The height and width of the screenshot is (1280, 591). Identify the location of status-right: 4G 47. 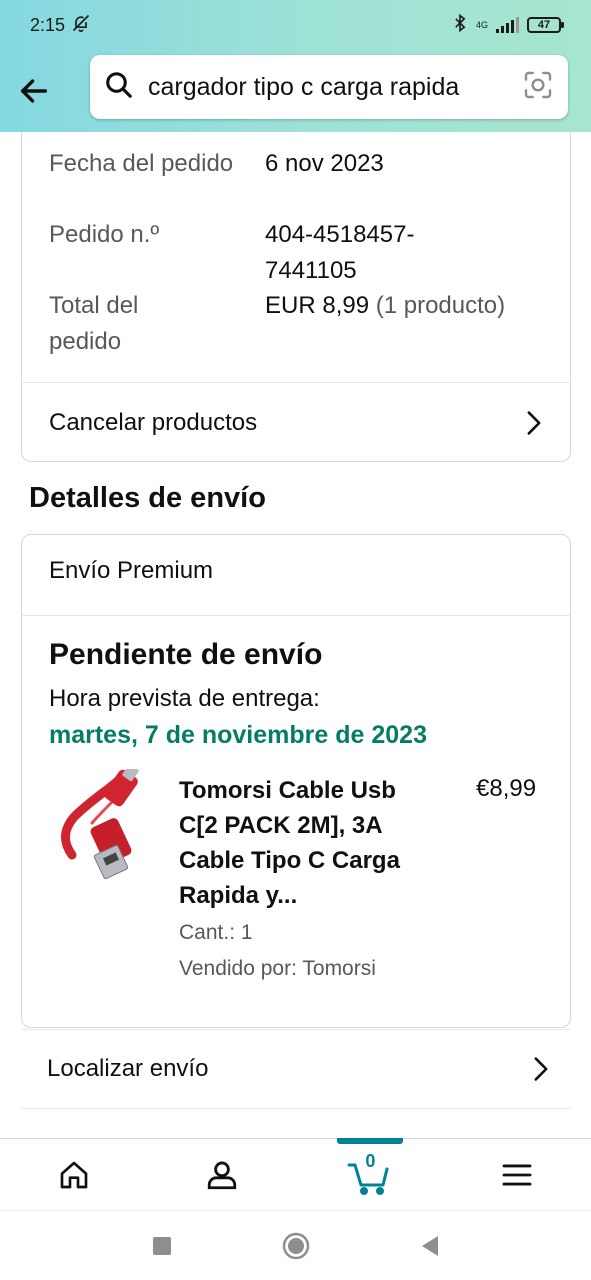
(508, 25).